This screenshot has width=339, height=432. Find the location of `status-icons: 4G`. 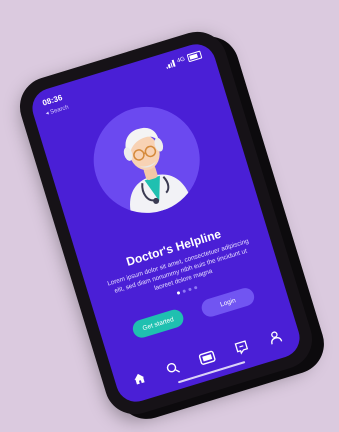

status-icons: 4G is located at coordinates (184, 59).